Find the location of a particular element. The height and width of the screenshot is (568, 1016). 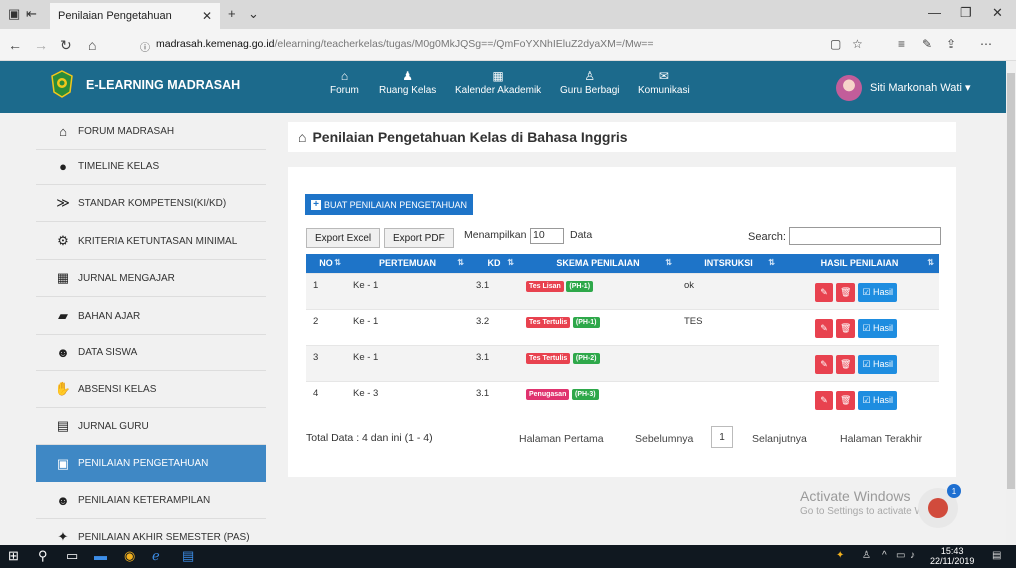

close-tab-icon: ✕ is located at coordinates (207, 16).